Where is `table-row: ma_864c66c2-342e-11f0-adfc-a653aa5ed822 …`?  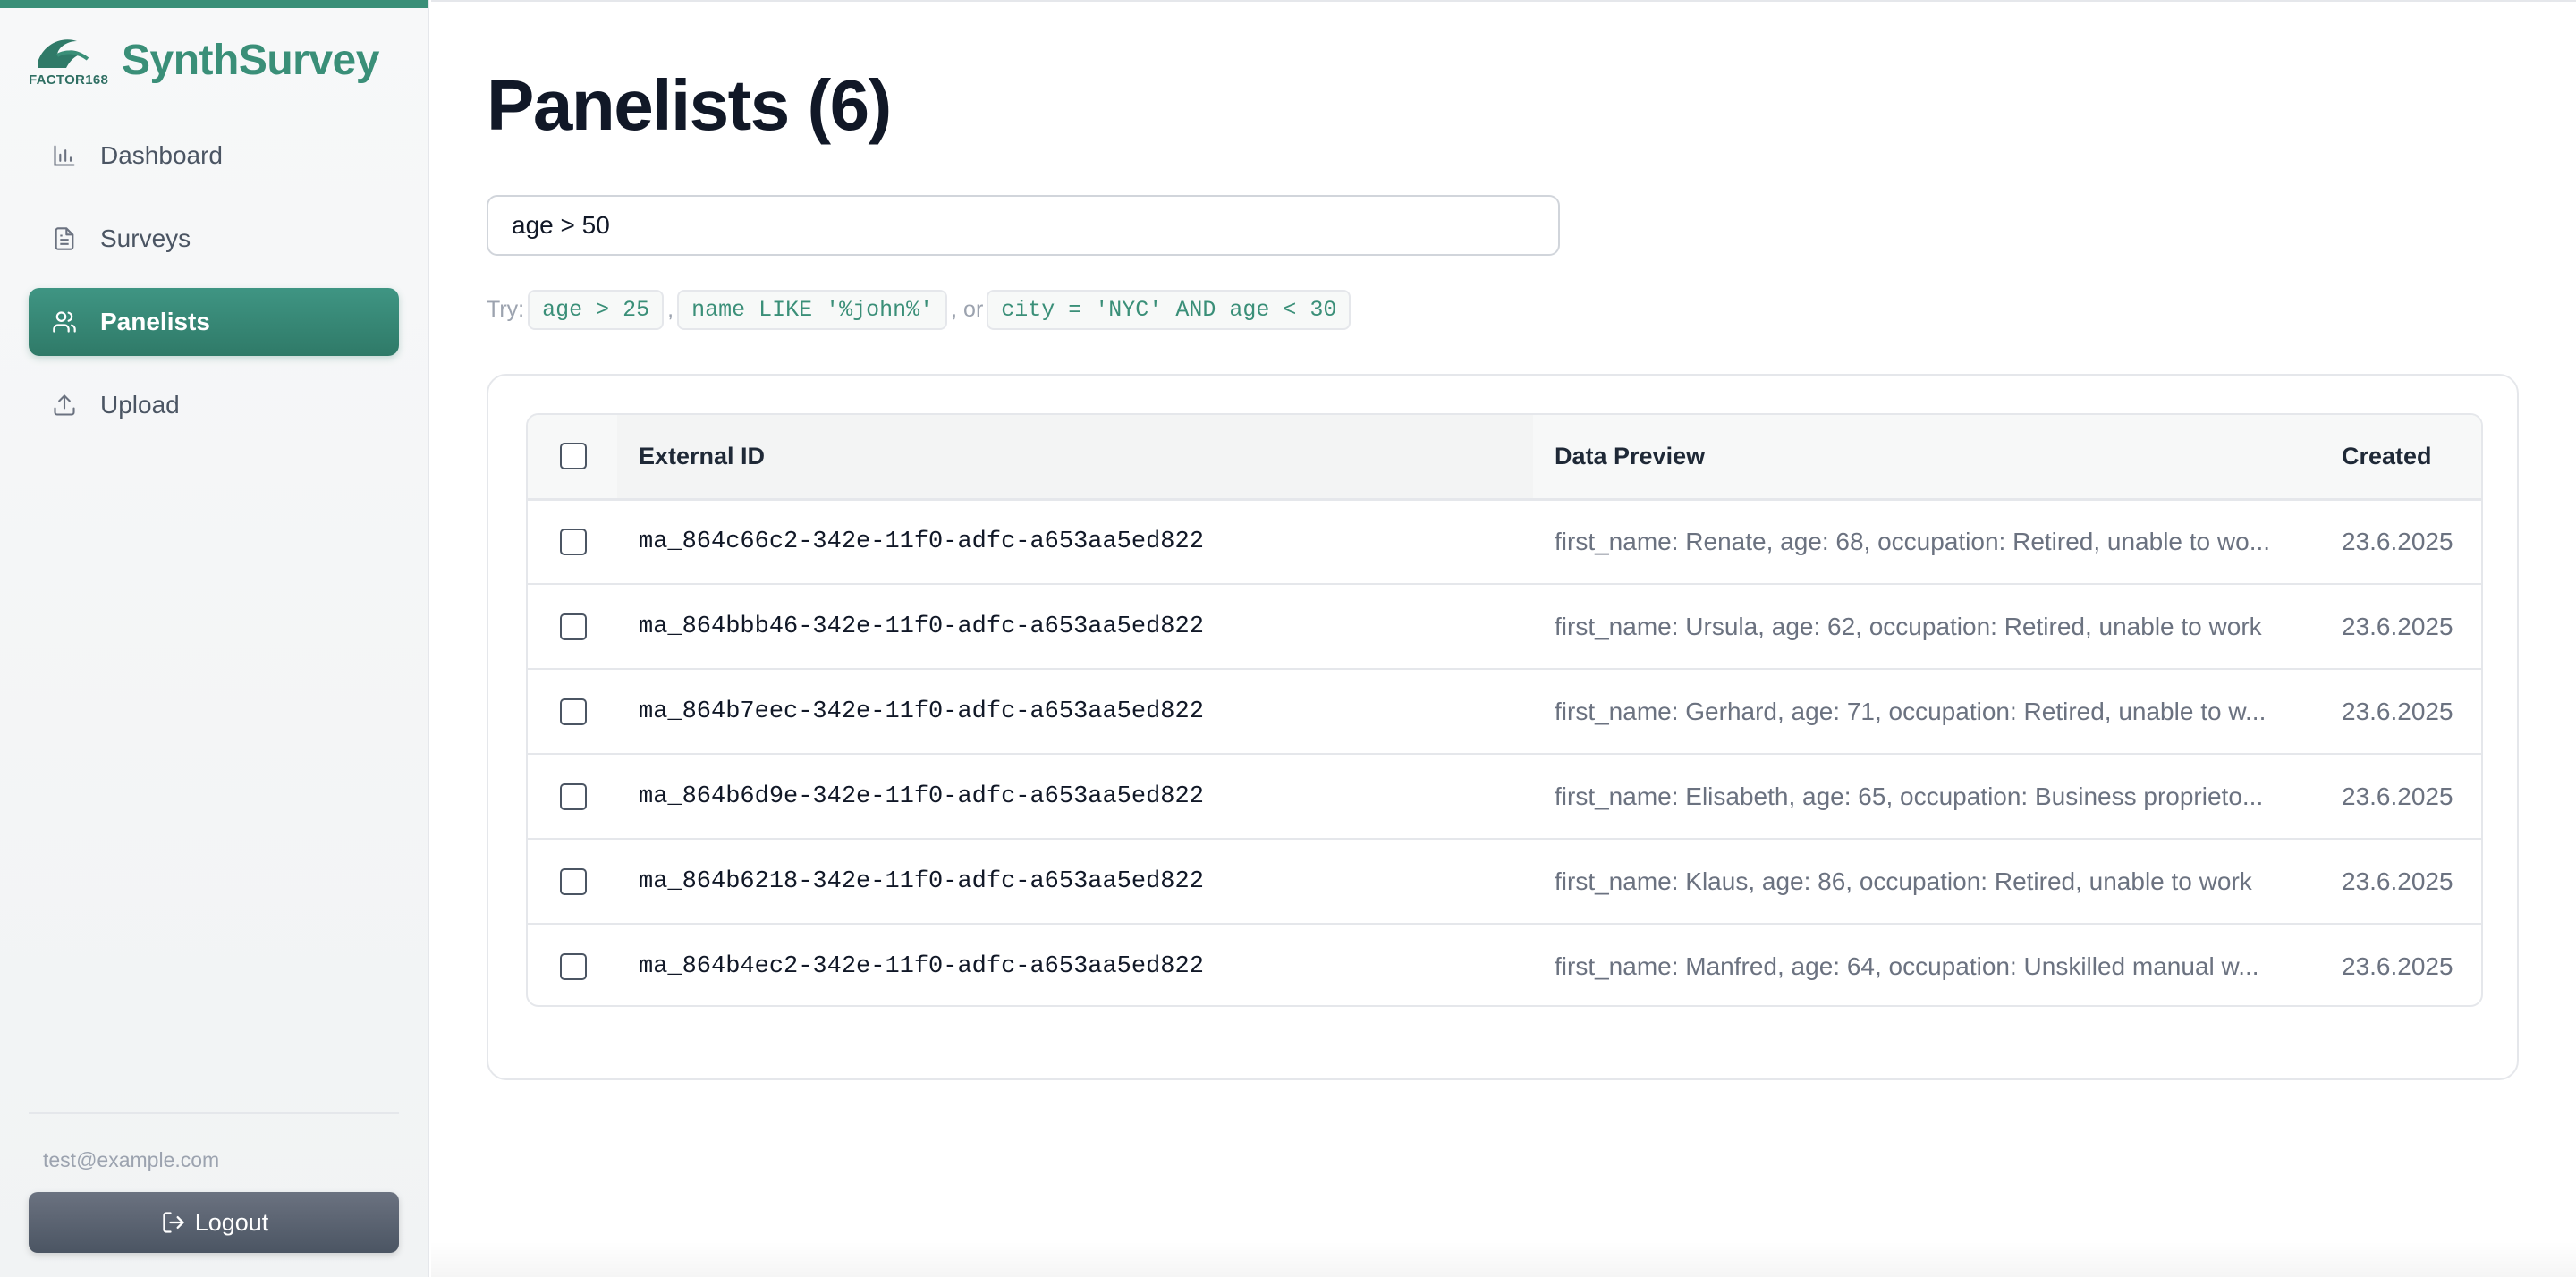
table-row: ma_864c66c2-342e-11f0-adfc-a653aa5ed822 … is located at coordinates (1504, 541).